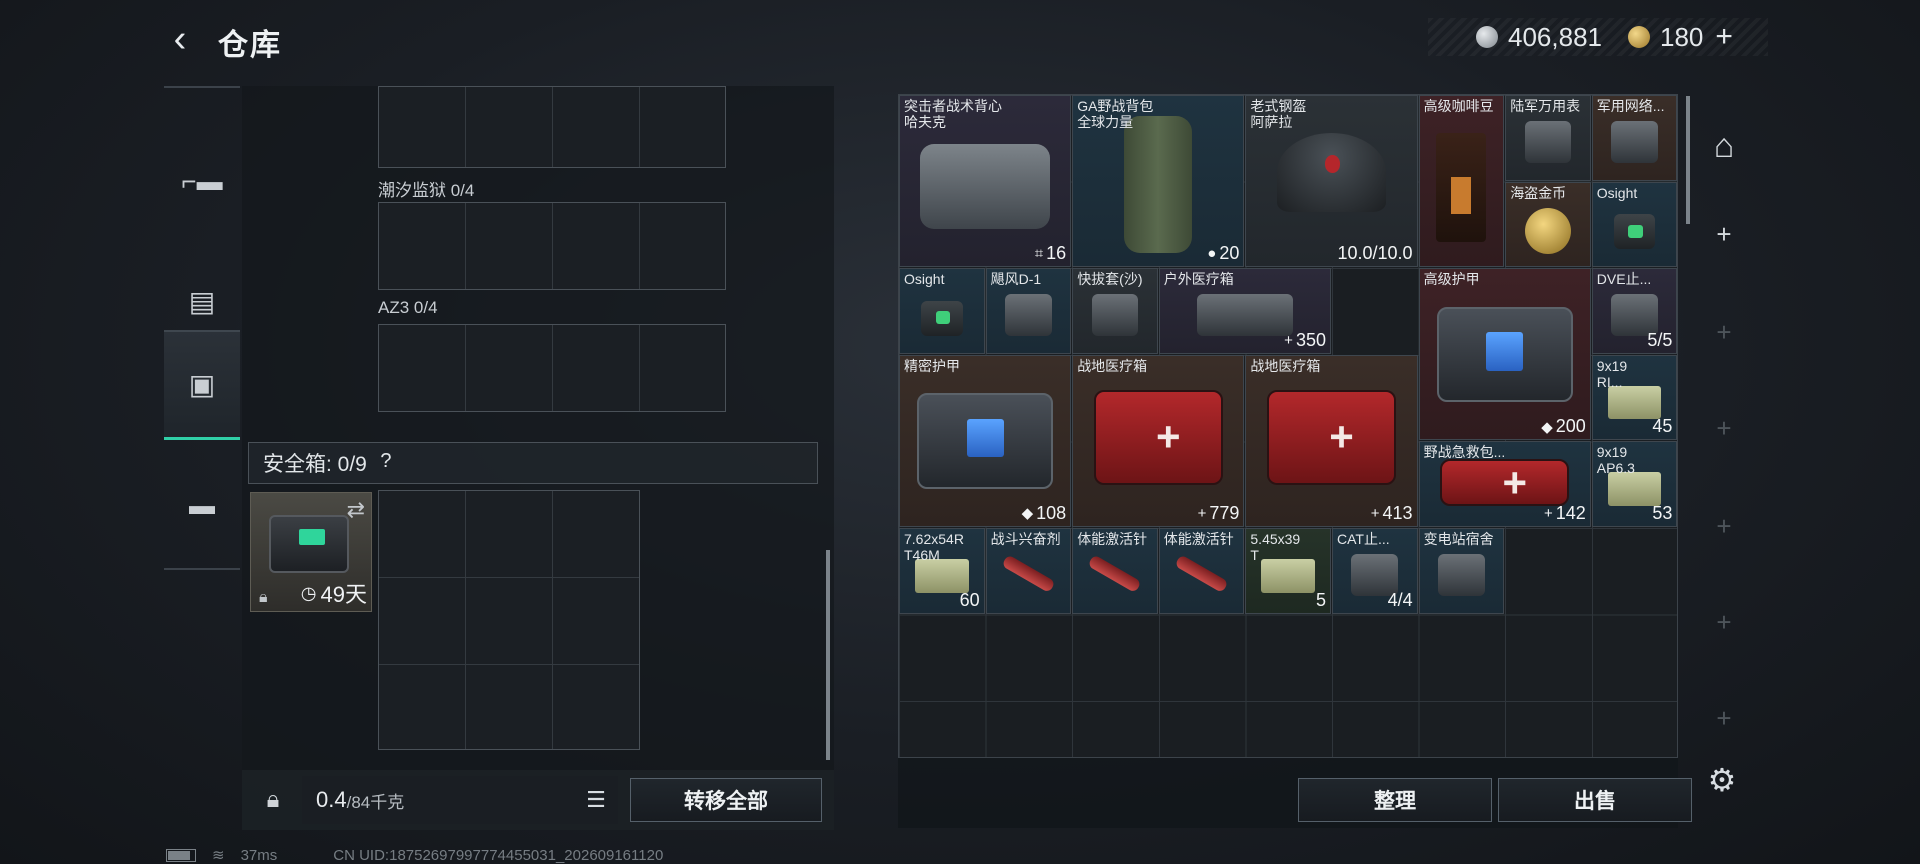 Image resolution: width=1920 pixels, height=864 pixels. What do you see at coordinates (1548, 224) in the screenshot?
I see `stash-item: 海盗金币` at bounding box center [1548, 224].